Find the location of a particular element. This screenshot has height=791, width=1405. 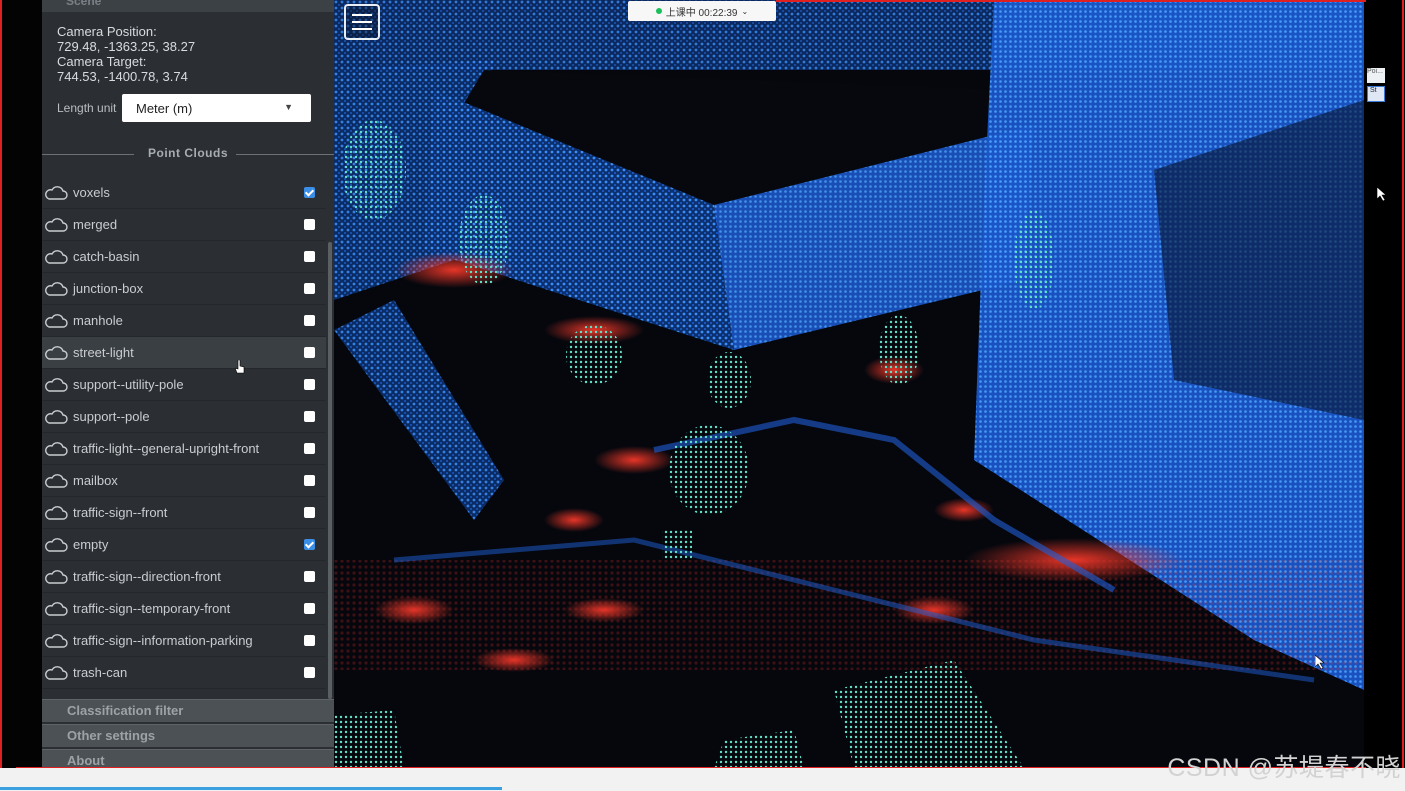

accordion-about: About is located at coordinates (188, 758).